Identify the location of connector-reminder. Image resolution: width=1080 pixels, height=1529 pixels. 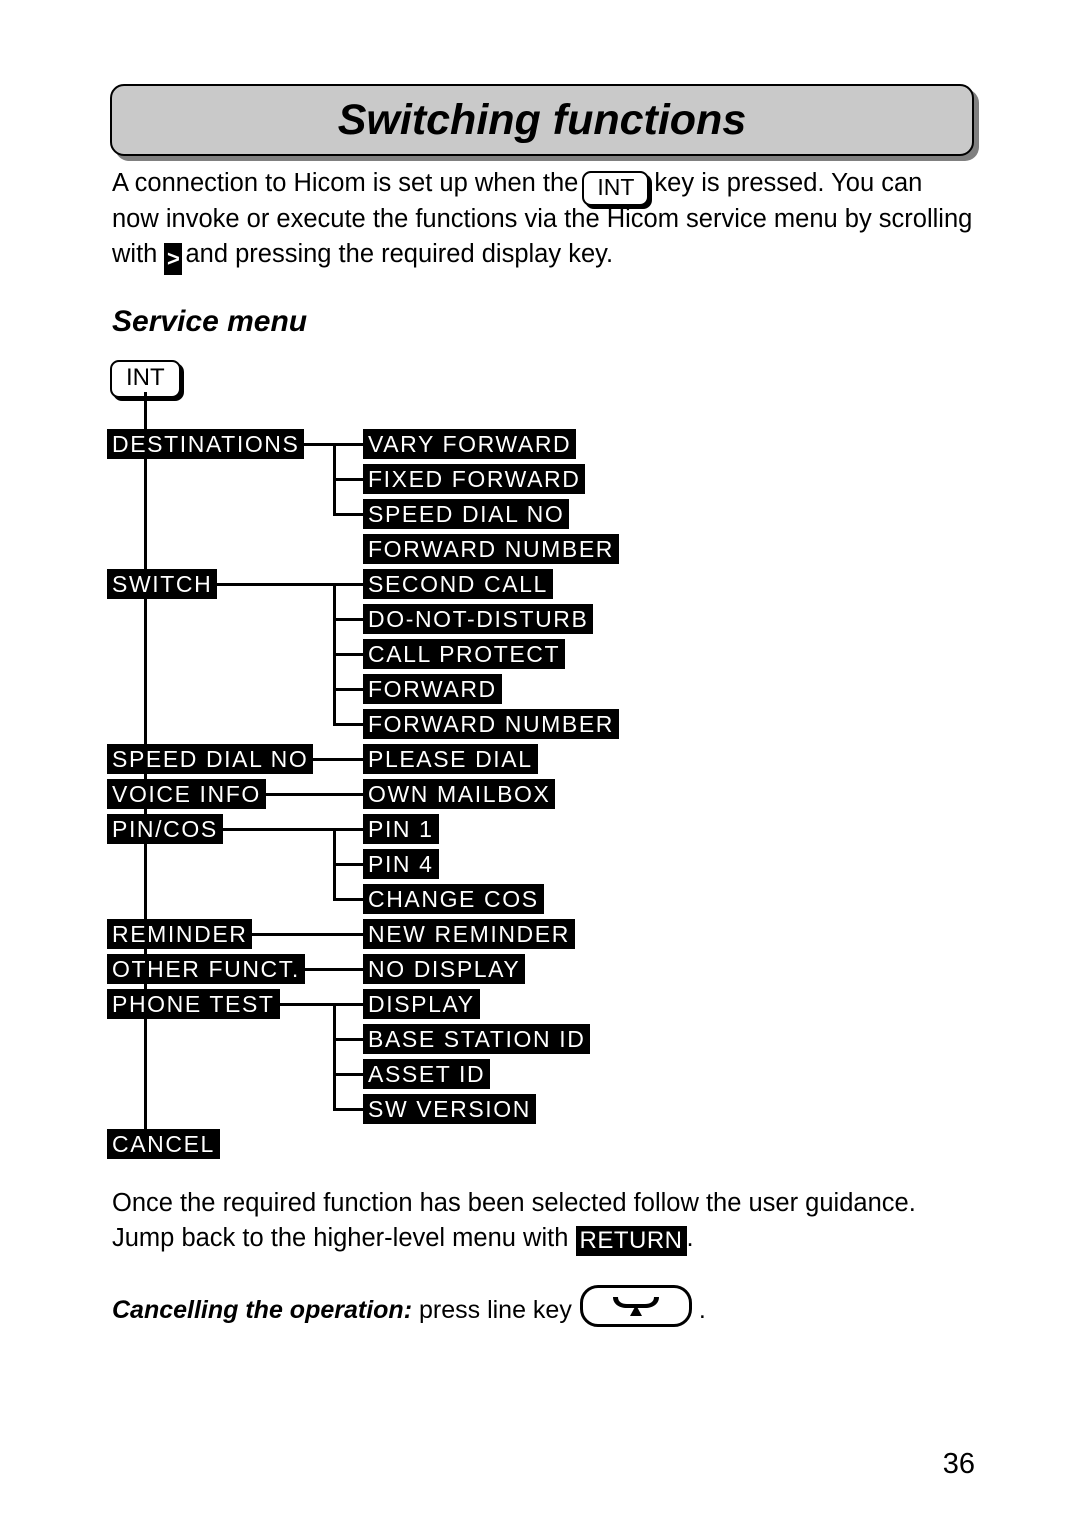
(307, 934).